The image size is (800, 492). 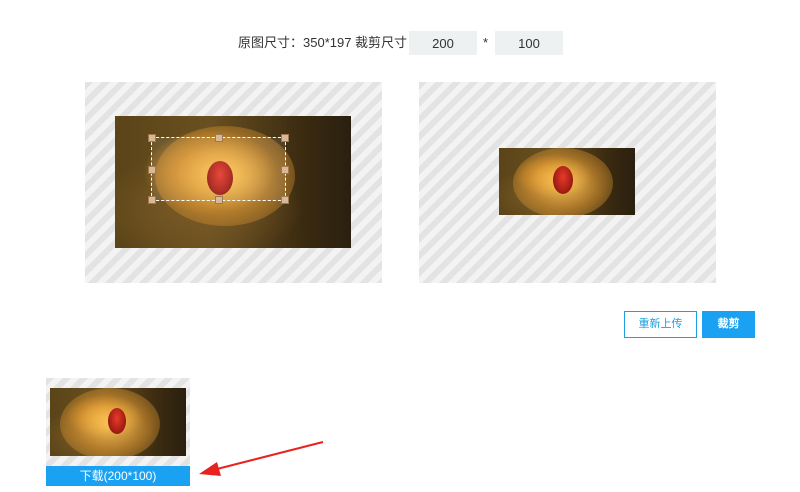 I want to click on crop-handle-top, so click(x=219, y=138).